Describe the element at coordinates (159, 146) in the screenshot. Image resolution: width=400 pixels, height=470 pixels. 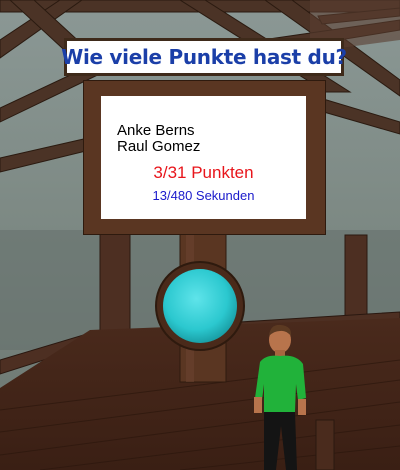
I see `player-name-2: Raul Gomez` at that location.